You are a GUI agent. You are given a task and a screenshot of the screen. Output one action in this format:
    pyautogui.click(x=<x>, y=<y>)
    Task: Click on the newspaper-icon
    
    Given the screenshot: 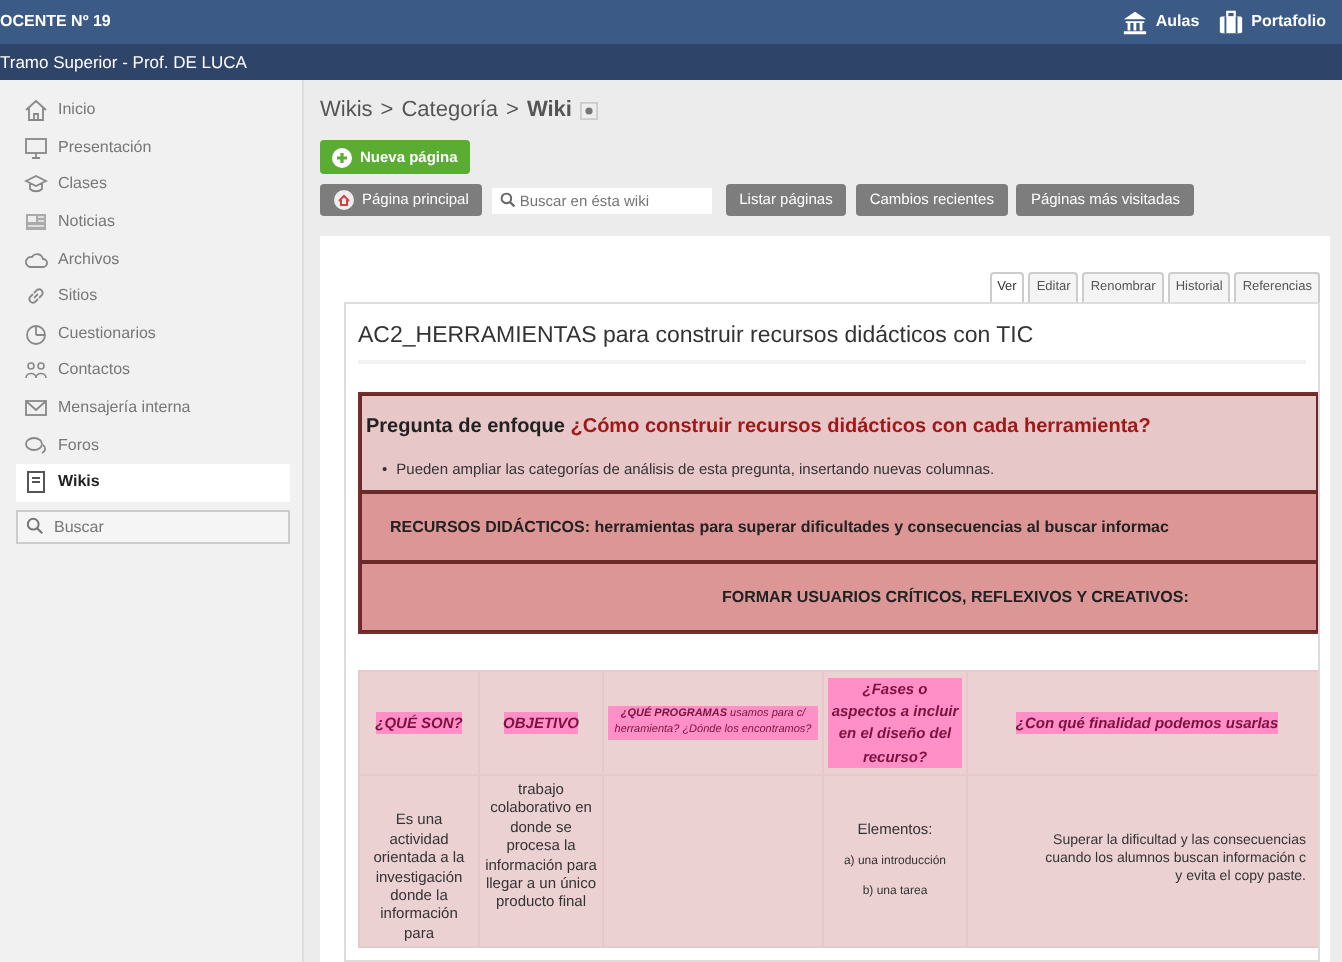 What is the action you would take?
    pyautogui.click(x=36, y=222)
    